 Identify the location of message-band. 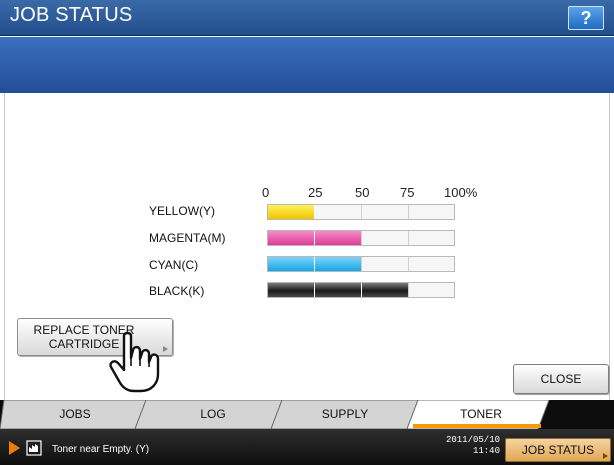
(307, 65).